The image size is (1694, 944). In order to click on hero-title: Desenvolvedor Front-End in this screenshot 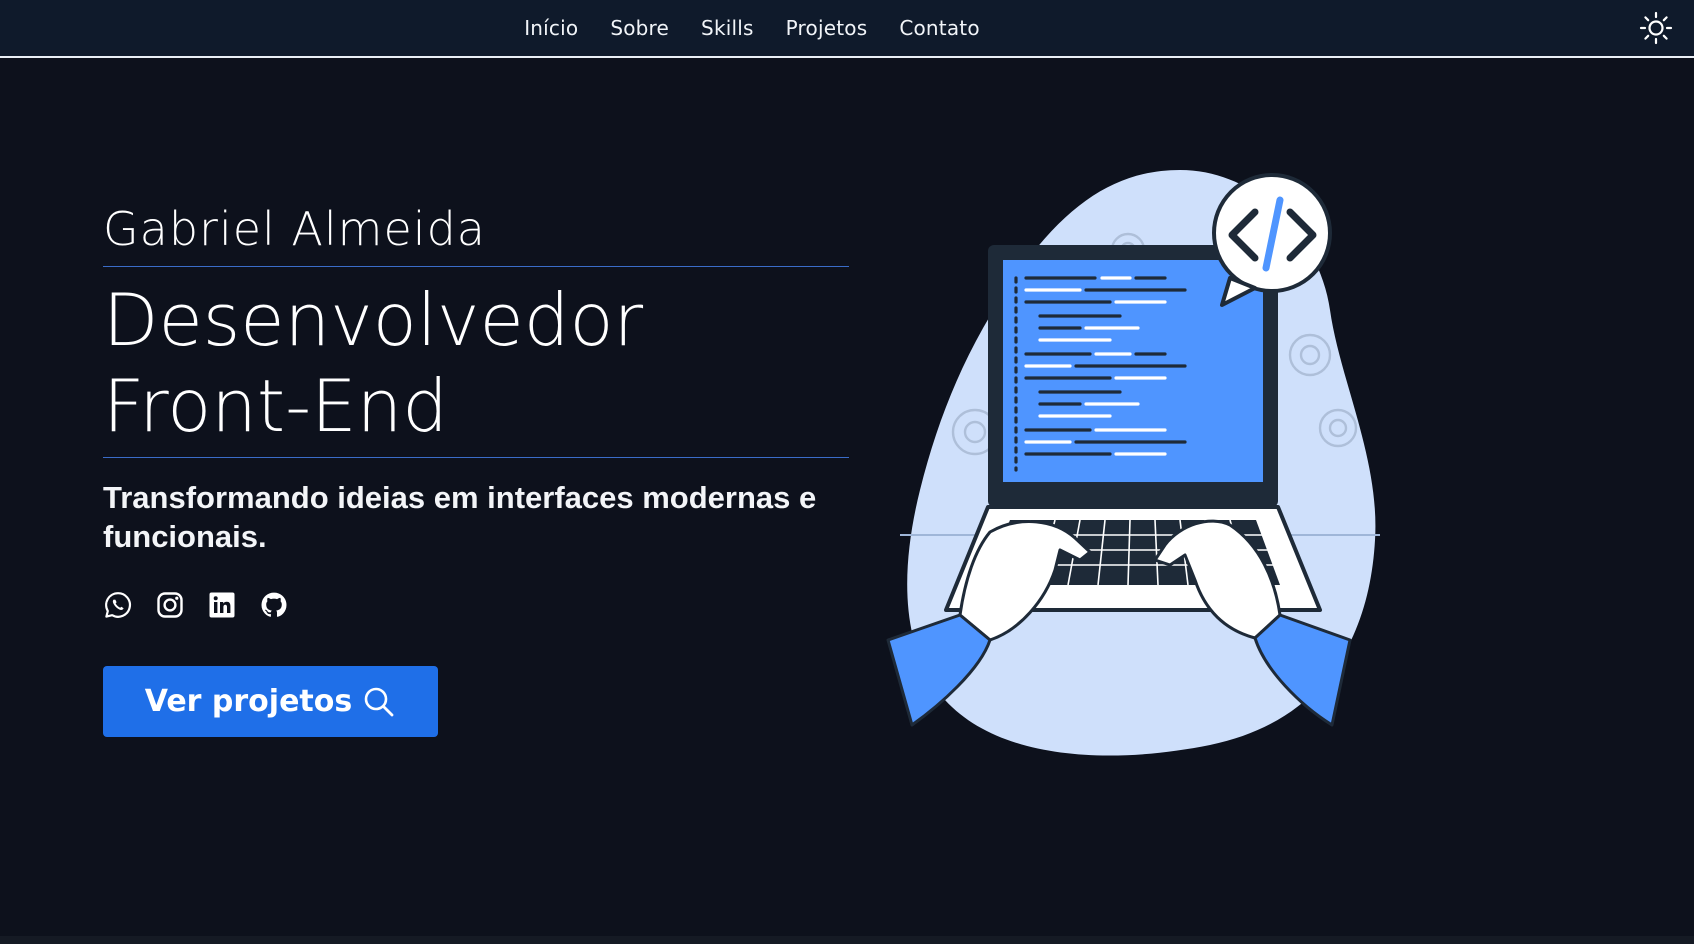, I will do `click(476, 367)`.